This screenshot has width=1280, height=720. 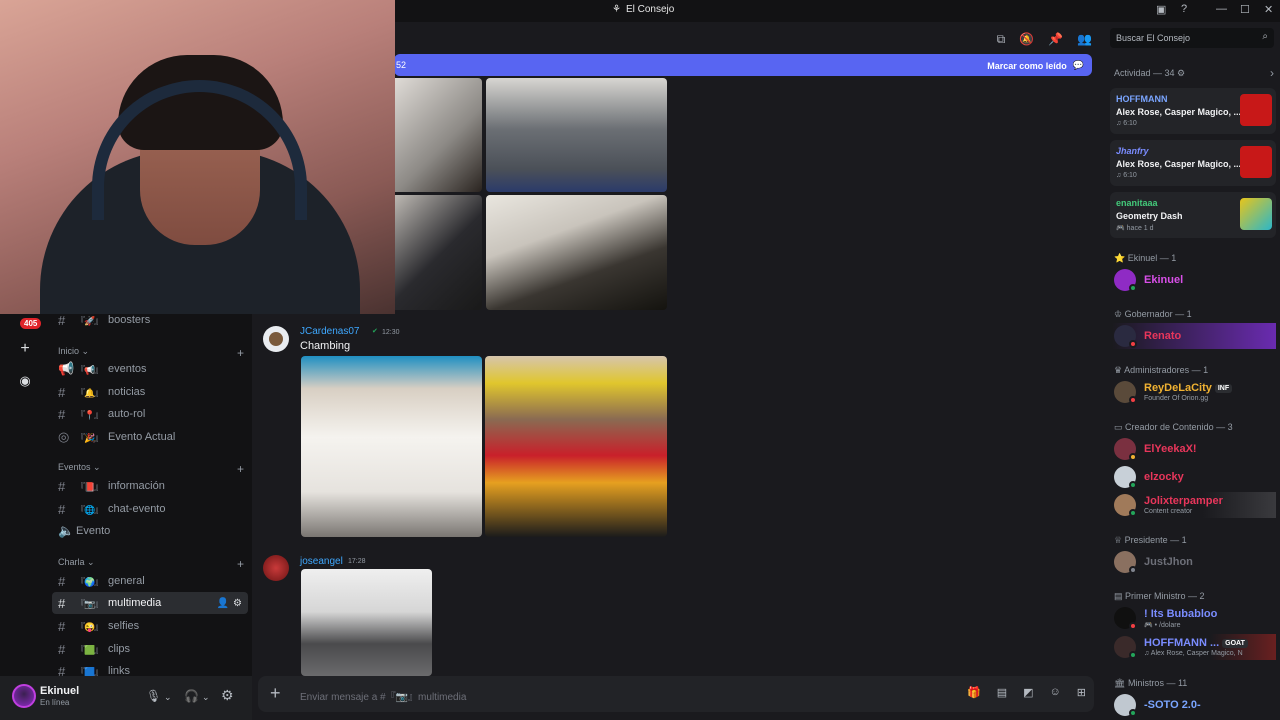 I want to click on threads-icon: ⧉, so click(x=1001, y=39).